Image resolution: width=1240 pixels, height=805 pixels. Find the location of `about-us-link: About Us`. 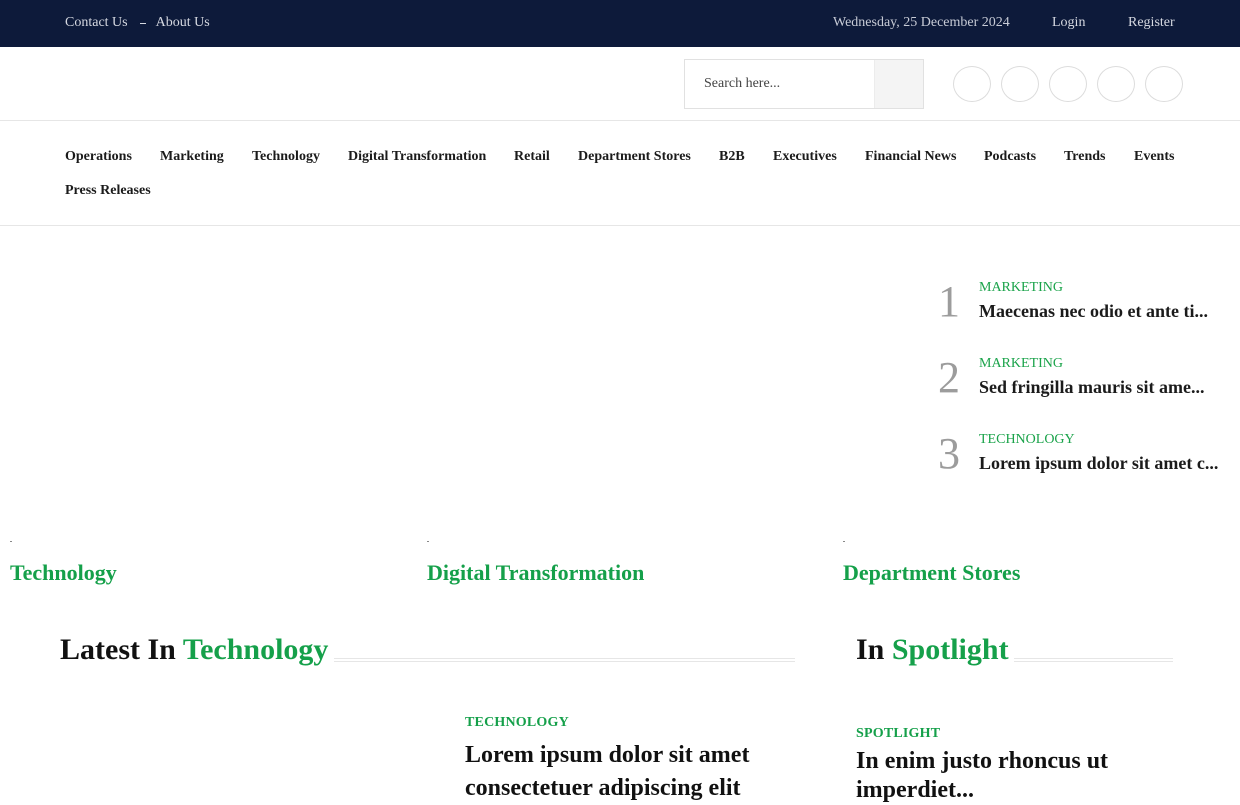

about-us-link: About Us is located at coordinates (183, 23).